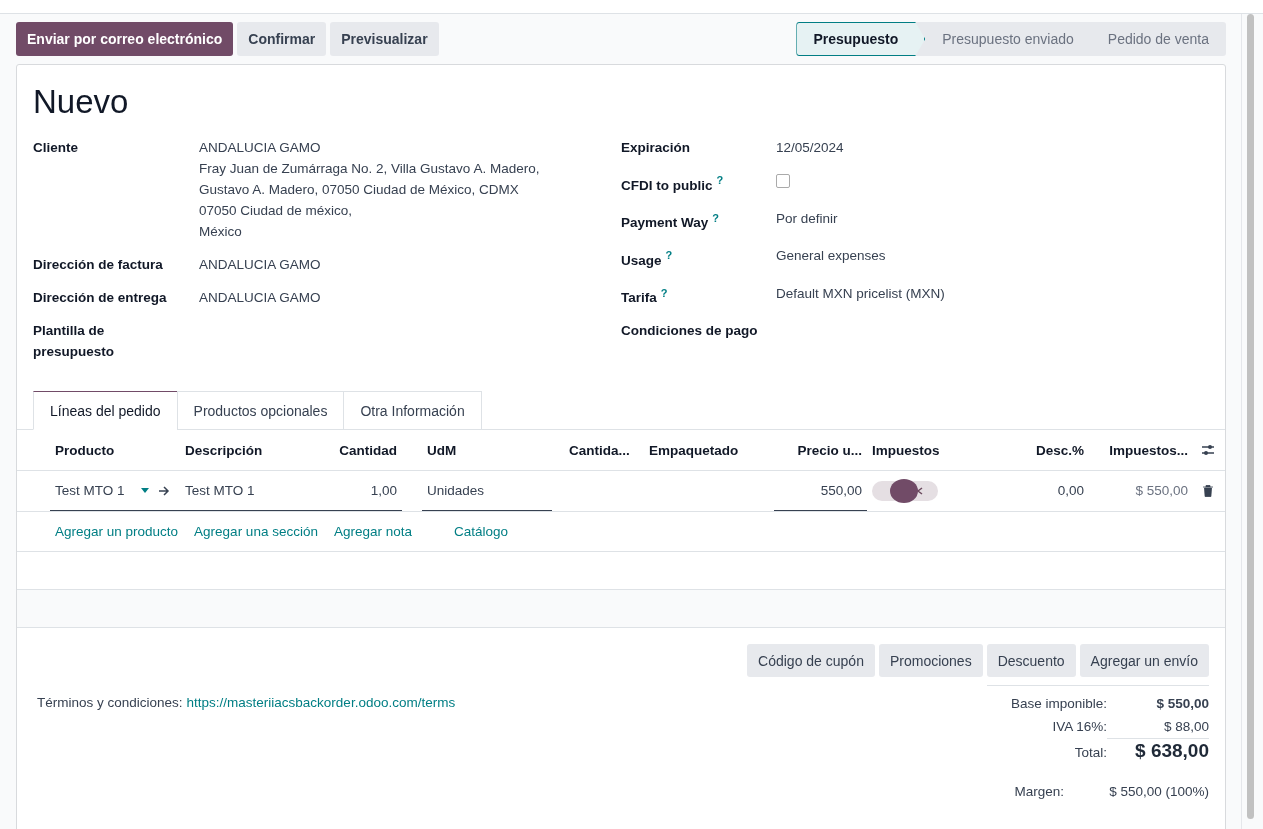 The image size is (1263, 829). Describe the element at coordinates (487, 491) in the screenshot. I see `unit-field: Unidades` at that location.